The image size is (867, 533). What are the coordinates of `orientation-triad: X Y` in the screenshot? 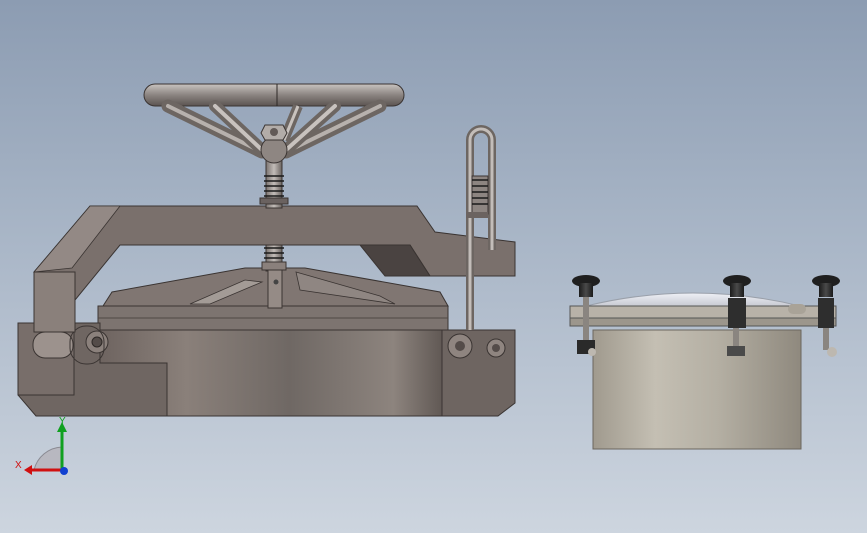 It's located at (41, 445).